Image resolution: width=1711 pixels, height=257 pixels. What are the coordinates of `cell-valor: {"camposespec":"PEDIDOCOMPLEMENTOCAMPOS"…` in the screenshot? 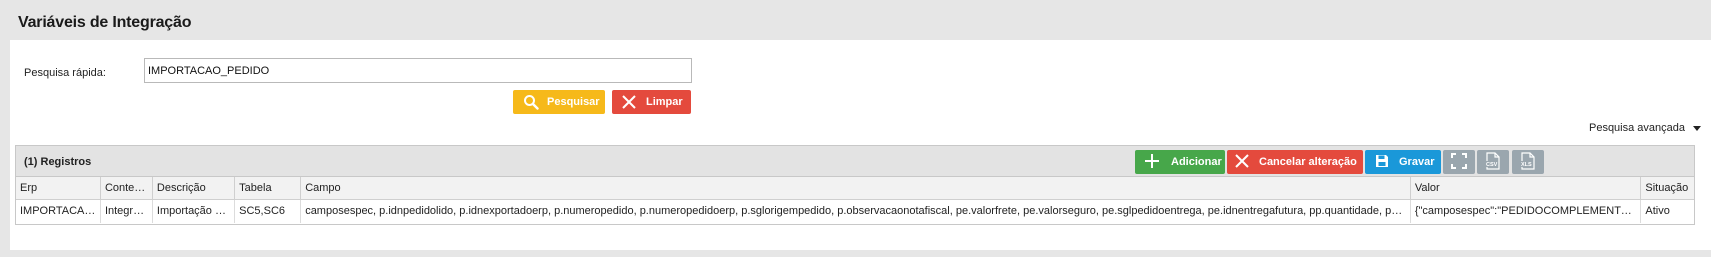 It's located at (1526, 211).